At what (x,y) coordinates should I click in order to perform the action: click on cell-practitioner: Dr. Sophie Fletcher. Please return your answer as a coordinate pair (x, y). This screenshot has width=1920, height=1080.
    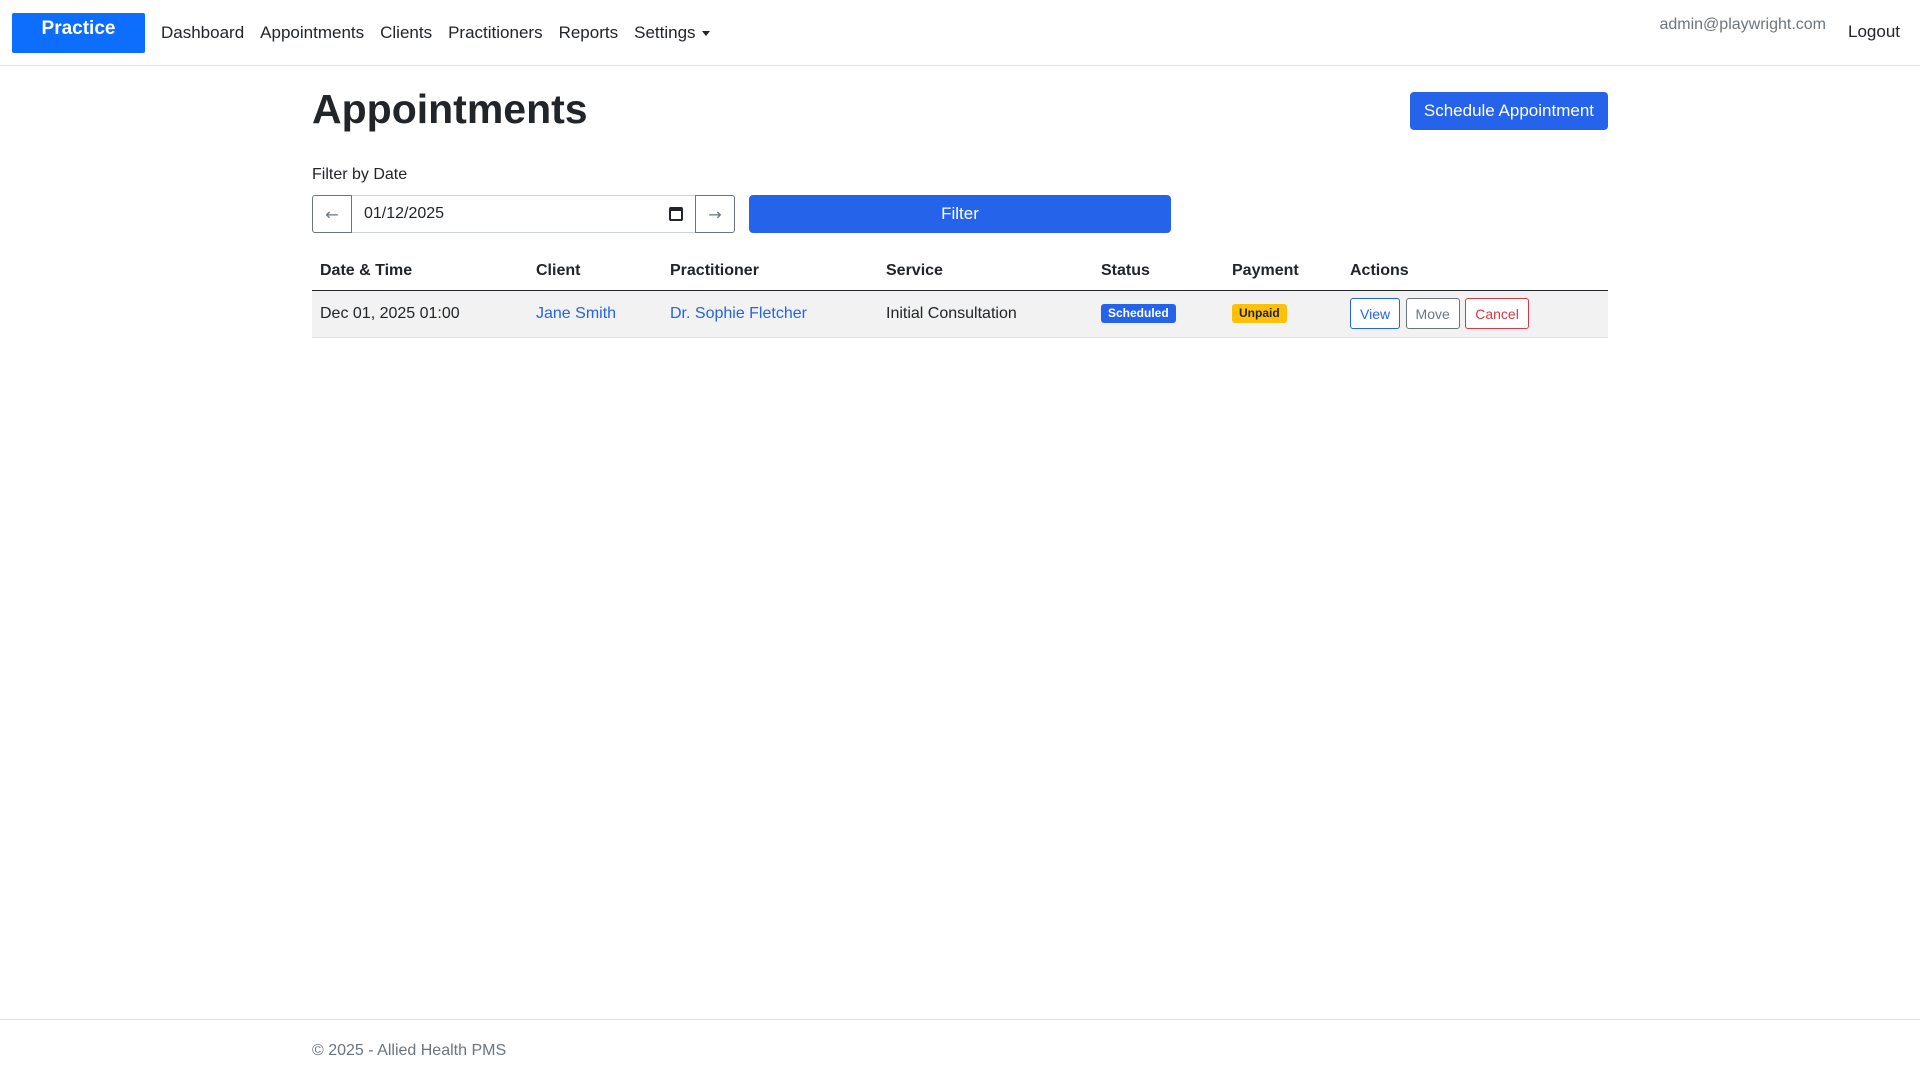
    Looking at the image, I should click on (770, 314).